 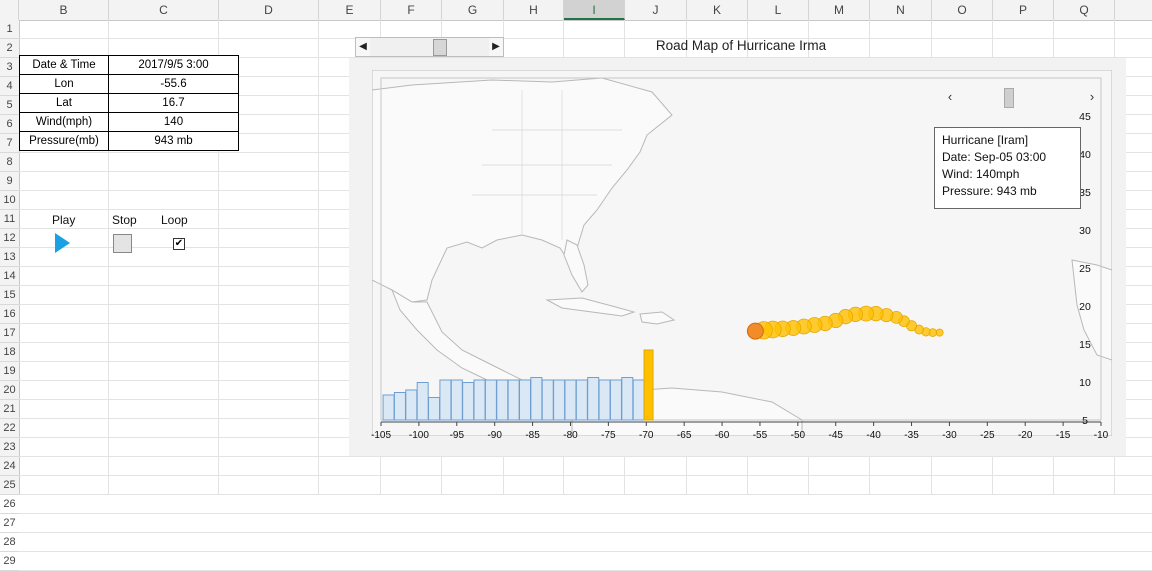 What do you see at coordinates (64, 10) in the screenshot?
I see `column-header-b: B` at bounding box center [64, 10].